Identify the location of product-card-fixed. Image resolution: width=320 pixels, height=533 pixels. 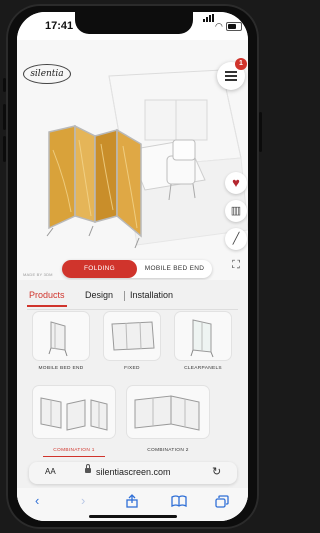
(132, 336).